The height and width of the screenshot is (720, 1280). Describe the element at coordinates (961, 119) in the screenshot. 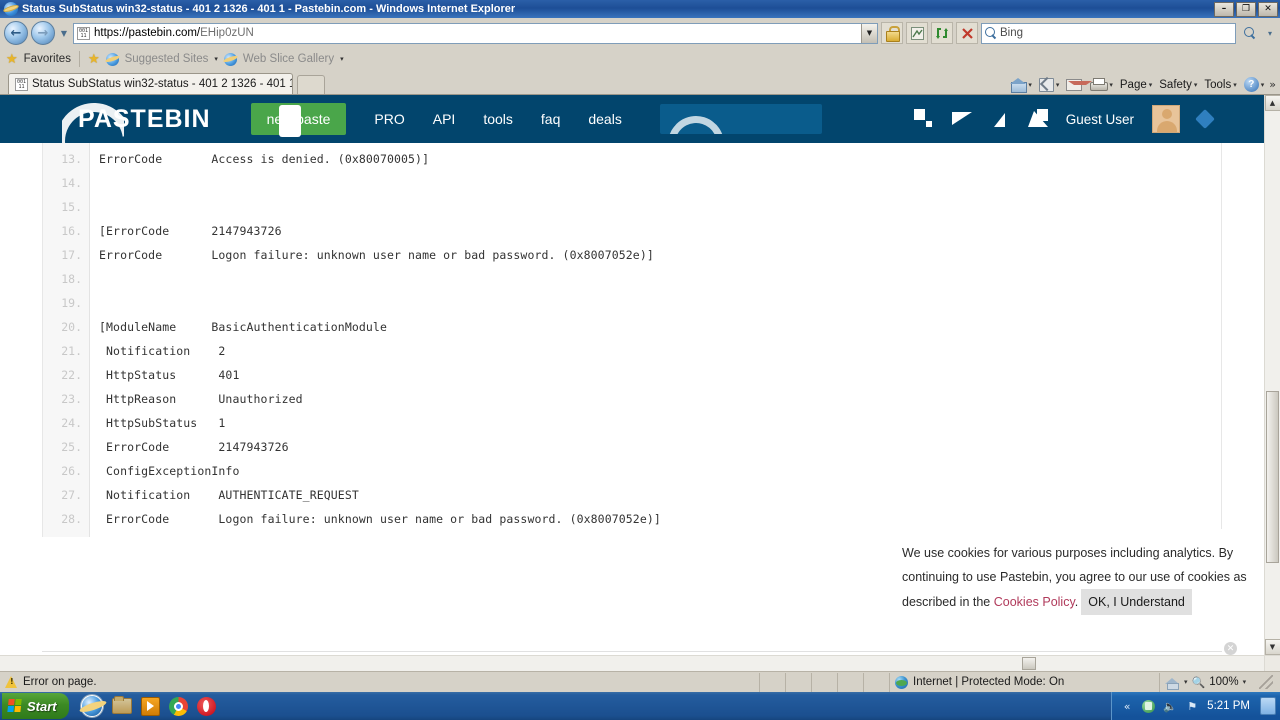

I see `messages-icon` at that location.